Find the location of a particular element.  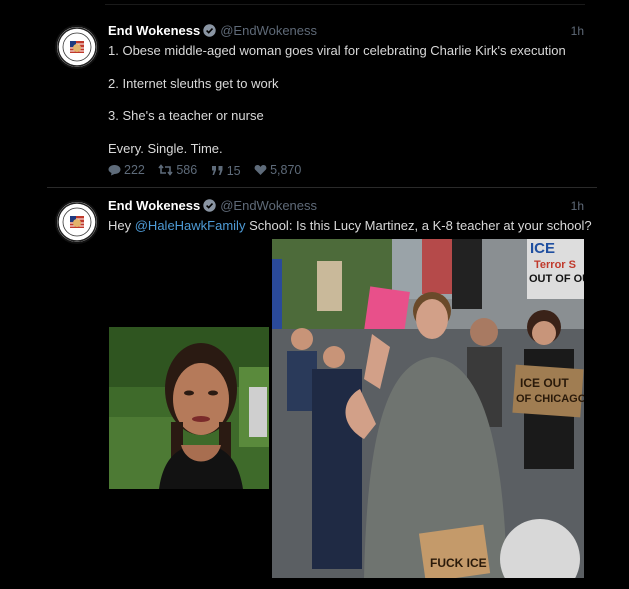

like-button: 5,870 is located at coordinates (277, 170).